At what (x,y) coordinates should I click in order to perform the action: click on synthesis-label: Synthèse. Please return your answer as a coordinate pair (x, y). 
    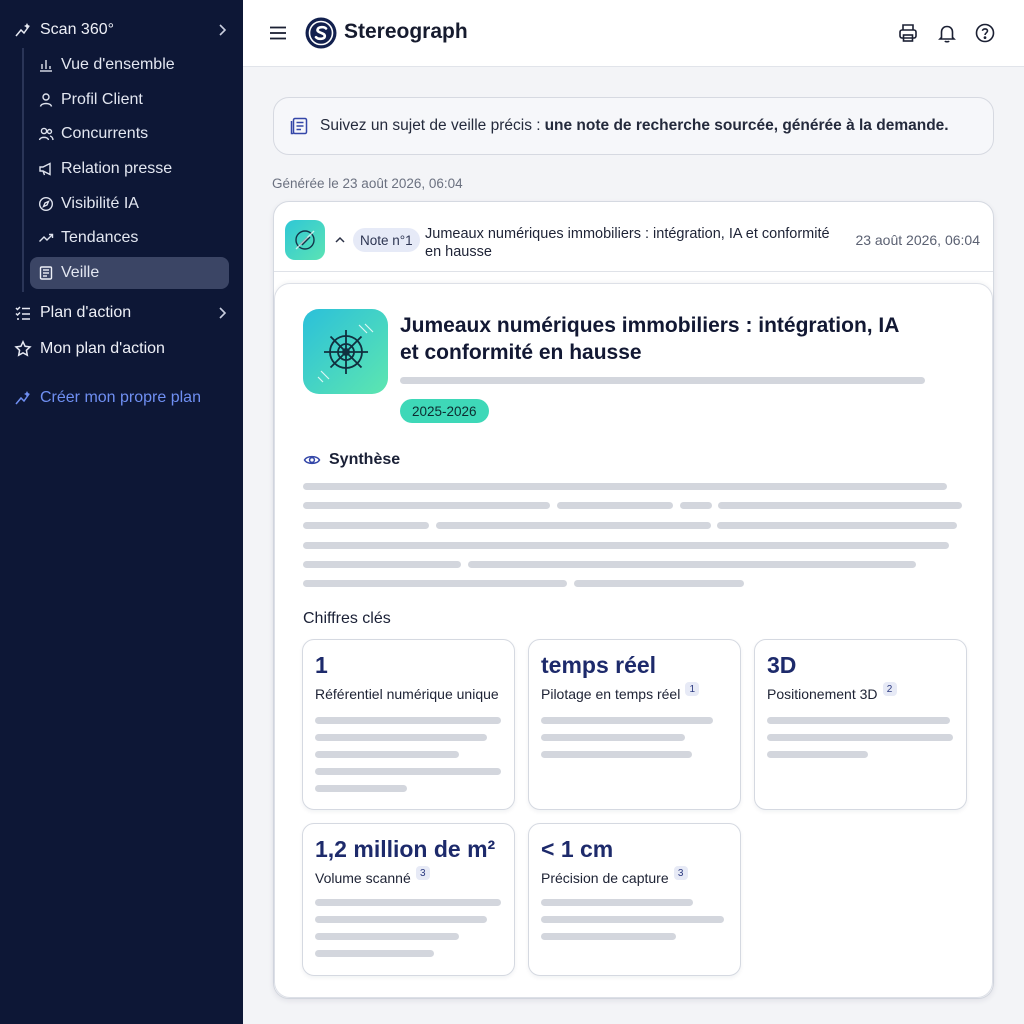
    Looking at the image, I should click on (365, 459).